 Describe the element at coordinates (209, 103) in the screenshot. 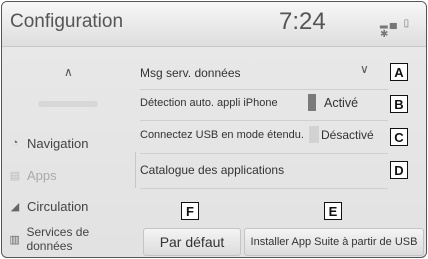

I see `detection-label: Détection auto. appli iPhone` at that location.